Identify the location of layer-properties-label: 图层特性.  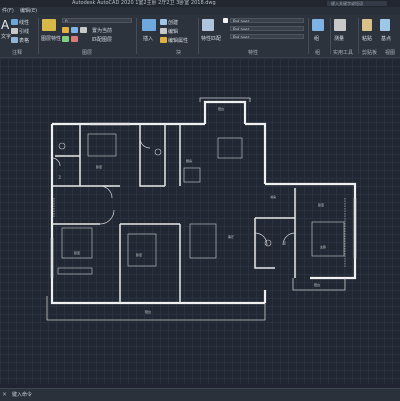
(51, 38).